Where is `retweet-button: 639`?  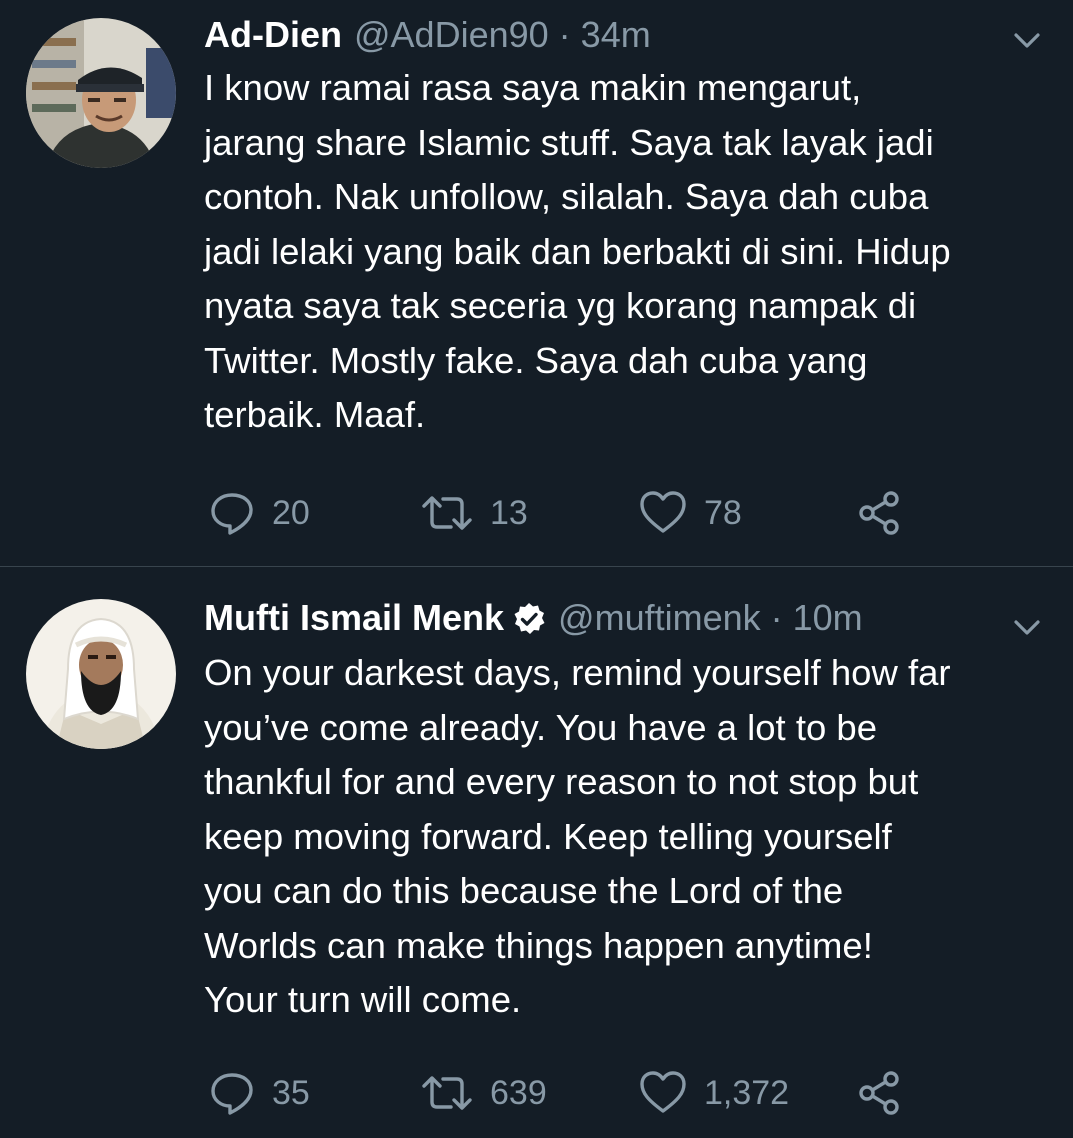
retweet-button: 639 is located at coordinates (483, 1093).